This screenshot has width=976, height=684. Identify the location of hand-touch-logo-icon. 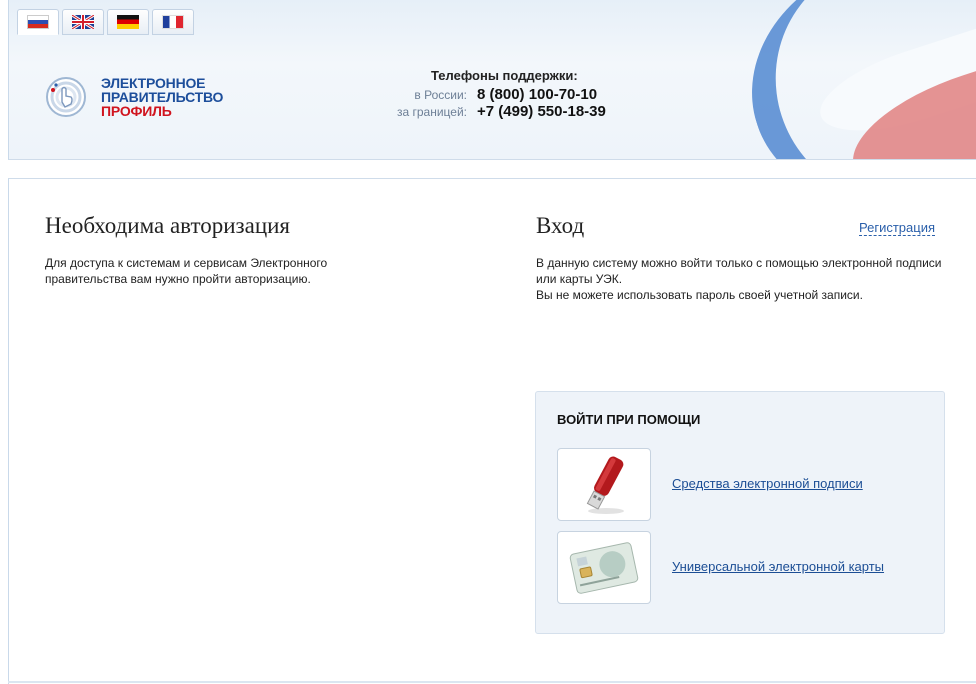
(66, 97).